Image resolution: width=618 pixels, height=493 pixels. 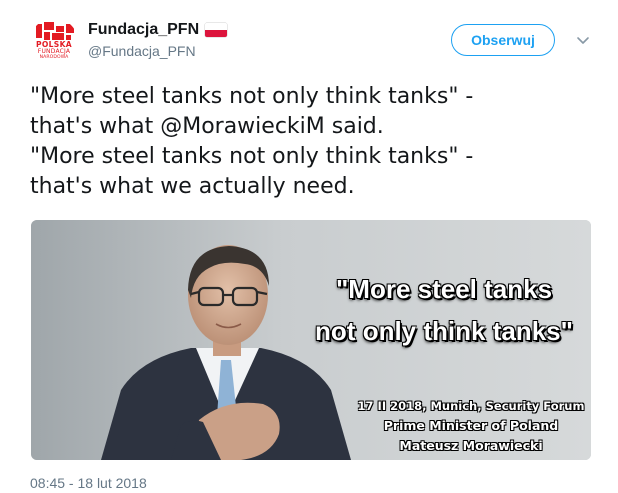 I want to click on account-names: Fundacja_PFN @Fundacja_PFN, so click(x=158, y=40).